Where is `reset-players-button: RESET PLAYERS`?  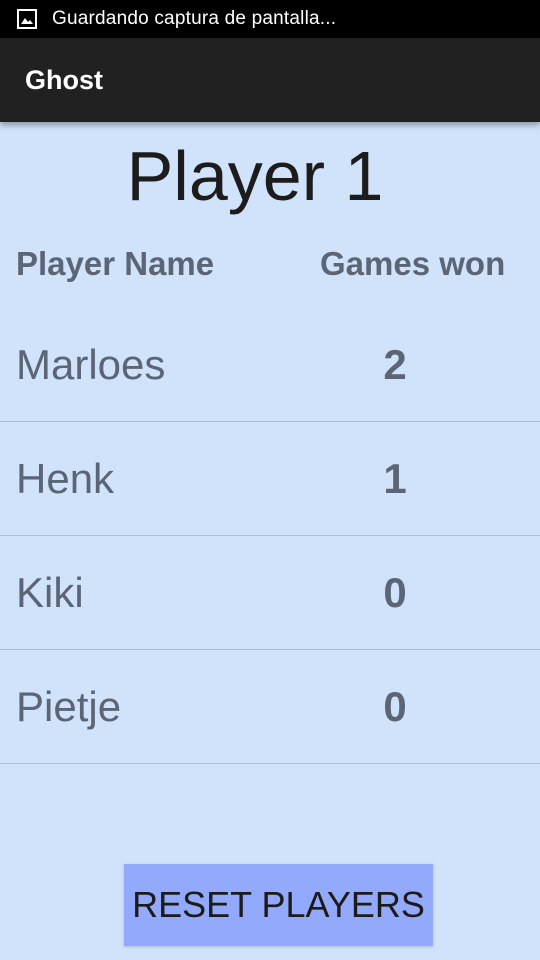 reset-players-button: RESET PLAYERS is located at coordinates (278, 905).